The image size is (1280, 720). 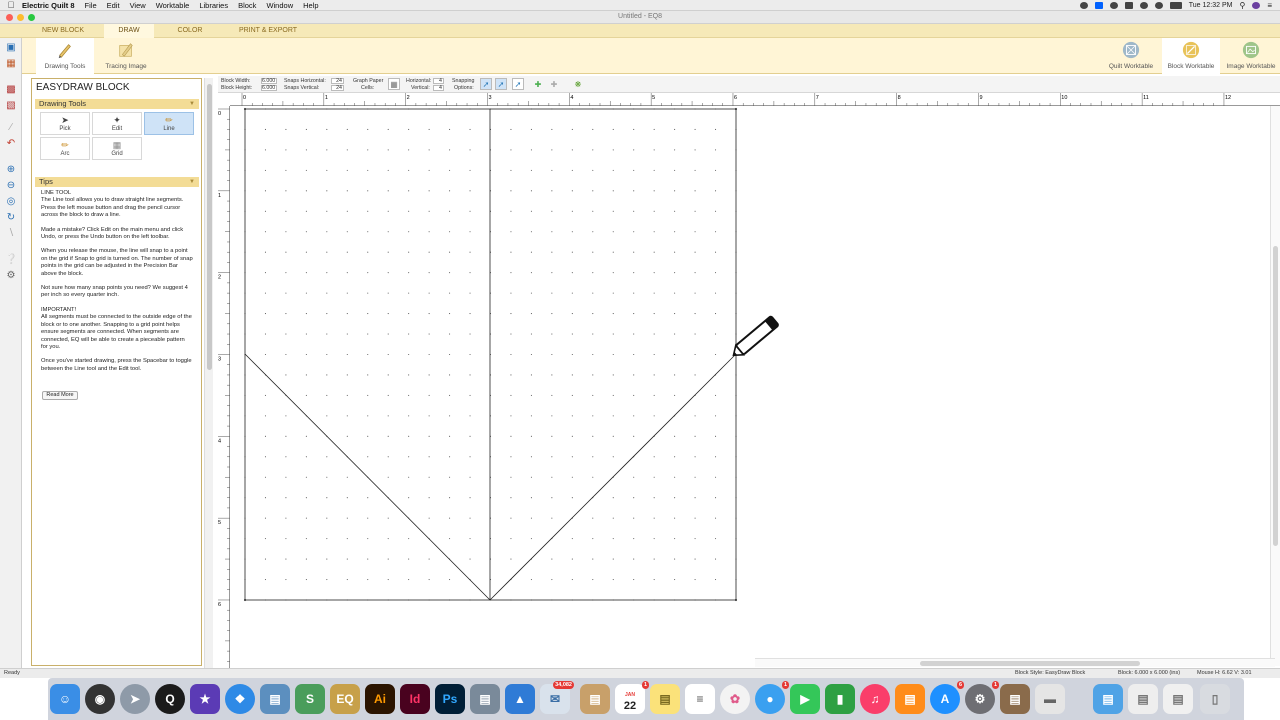 What do you see at coordinates (805, 699) in the screenshot?
I see `facetime-icon: ▶` at bounding box center [805, 699].